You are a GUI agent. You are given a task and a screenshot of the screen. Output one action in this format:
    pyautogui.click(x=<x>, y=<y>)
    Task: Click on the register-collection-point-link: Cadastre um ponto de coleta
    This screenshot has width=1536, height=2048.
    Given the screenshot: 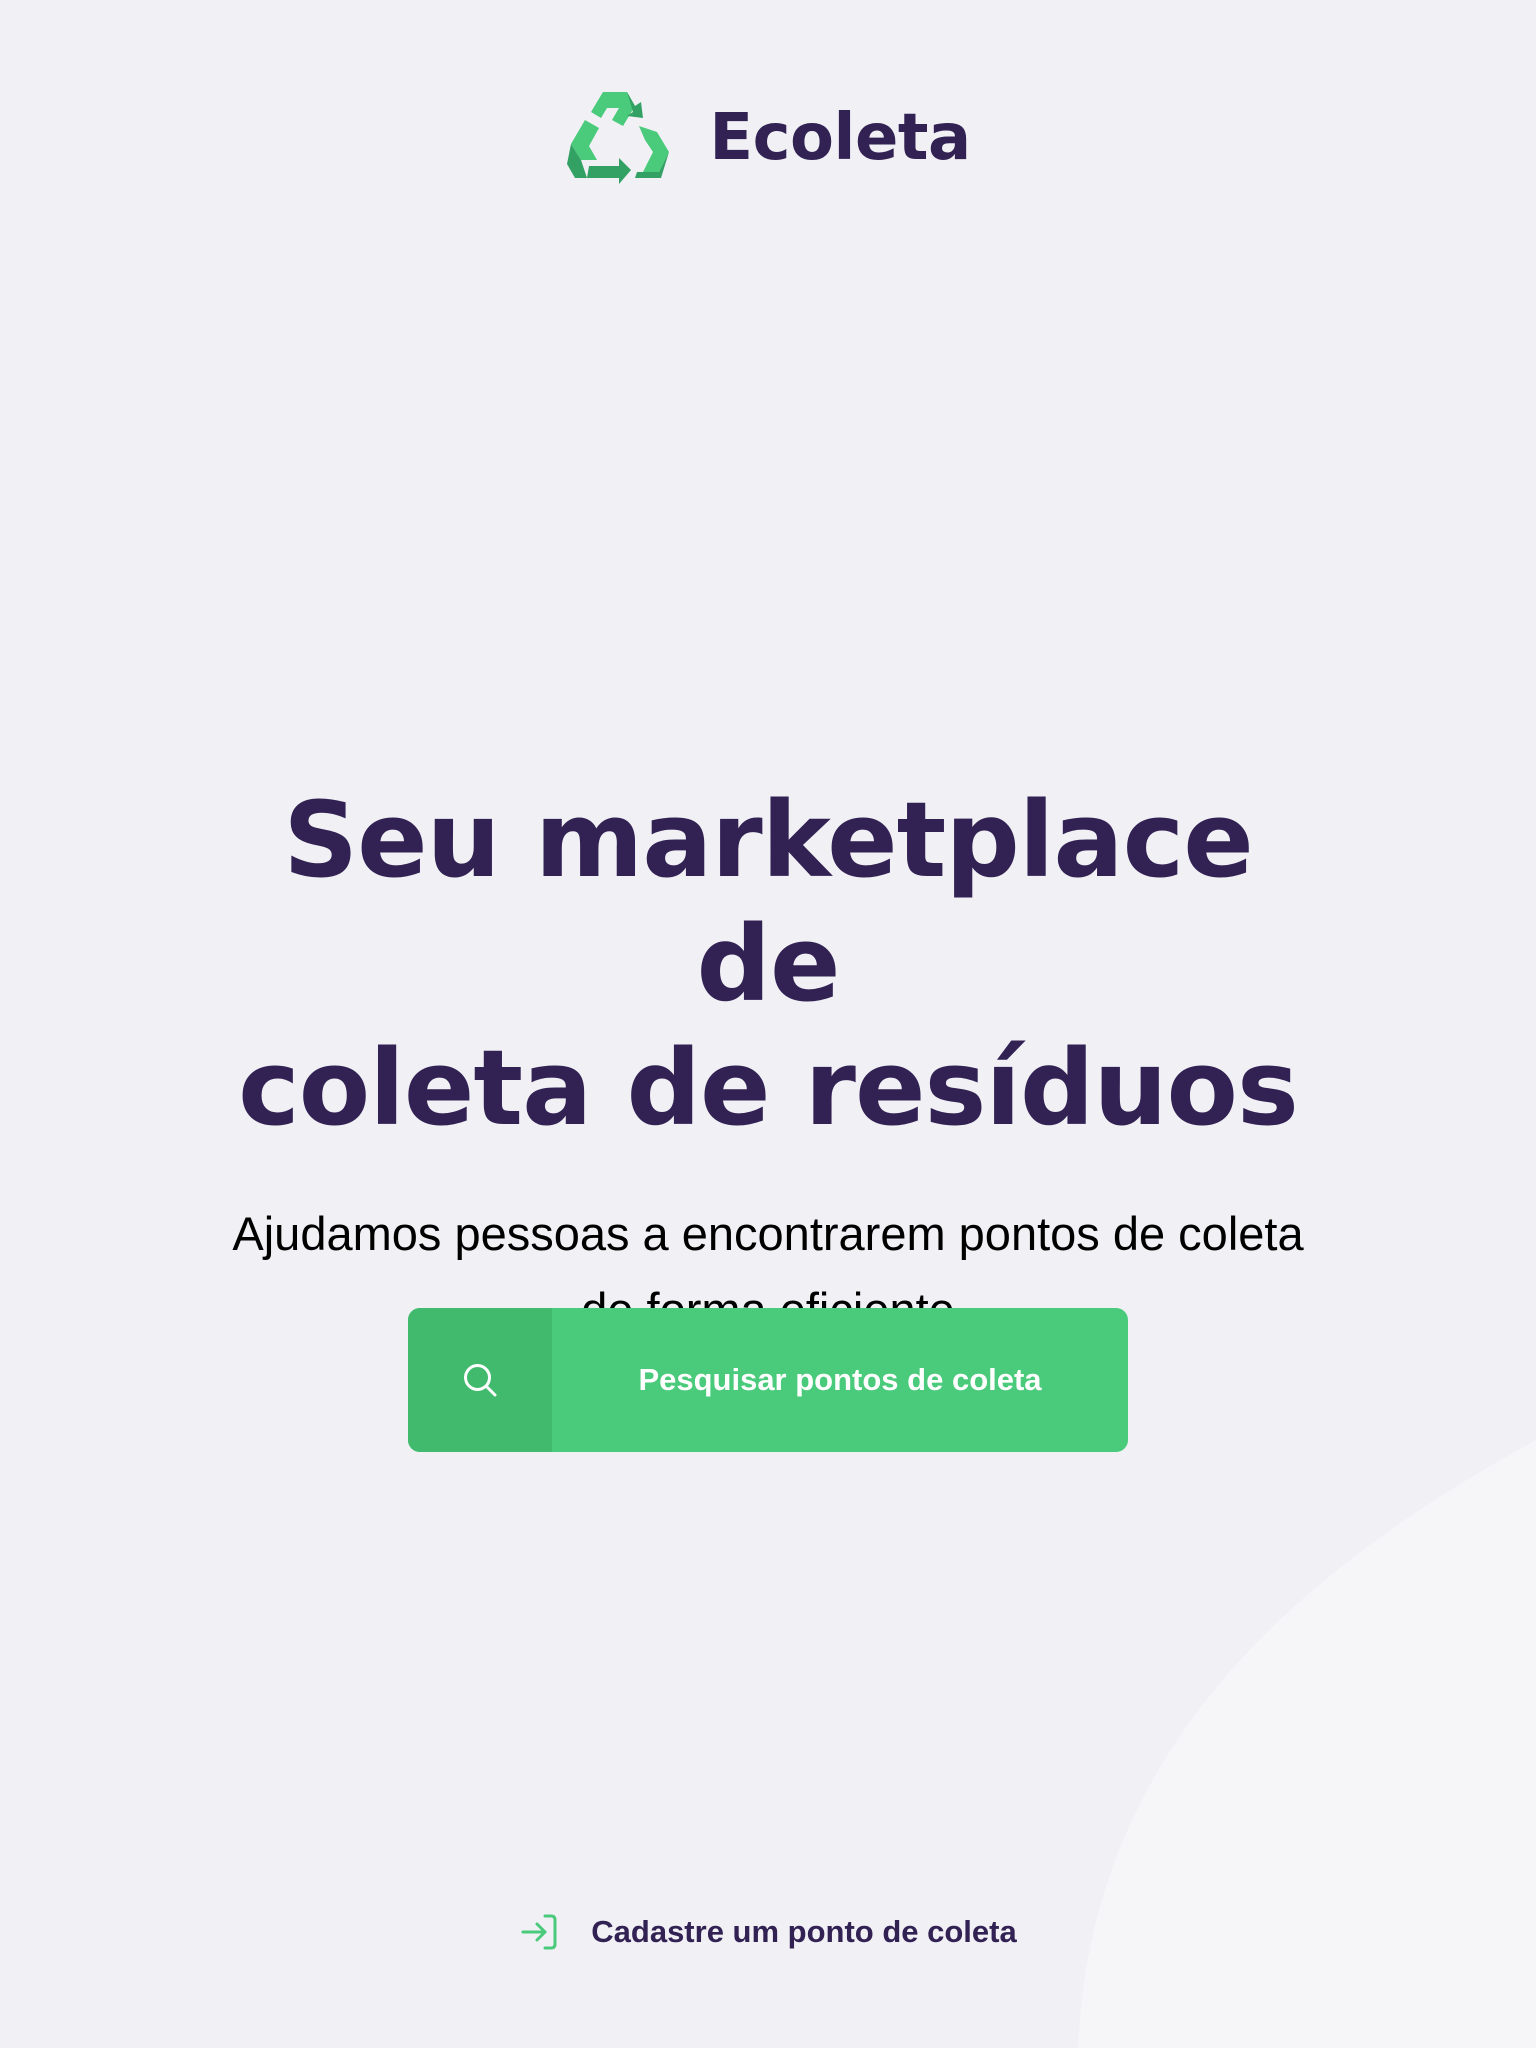 What is the action you would take?
    pyautogui.click(x=768, y=1932)
    